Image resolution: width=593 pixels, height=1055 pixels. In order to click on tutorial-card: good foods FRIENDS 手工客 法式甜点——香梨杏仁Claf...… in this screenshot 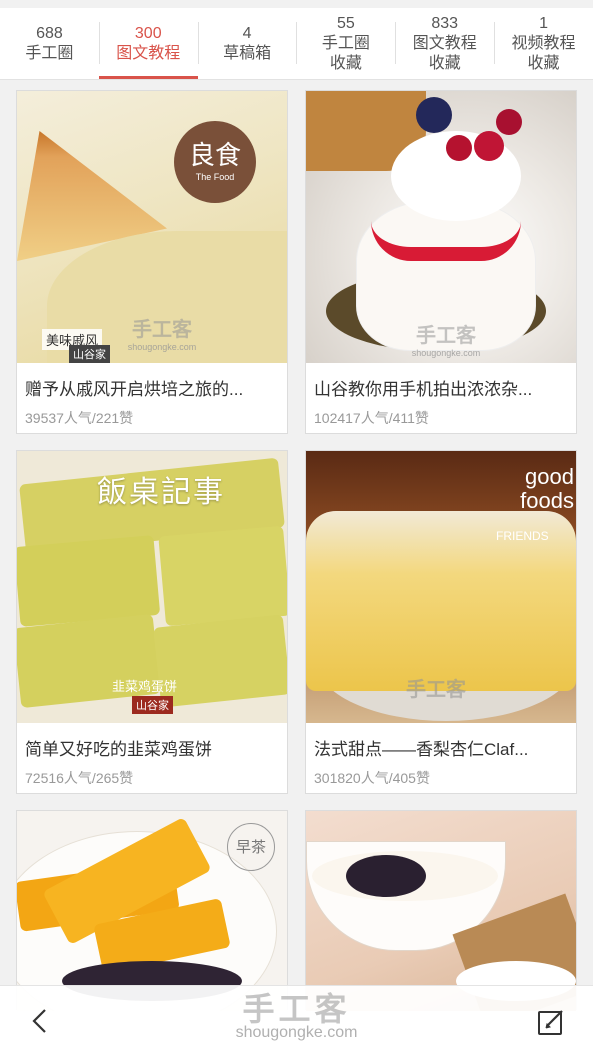, I will do `click(441, 622)`.